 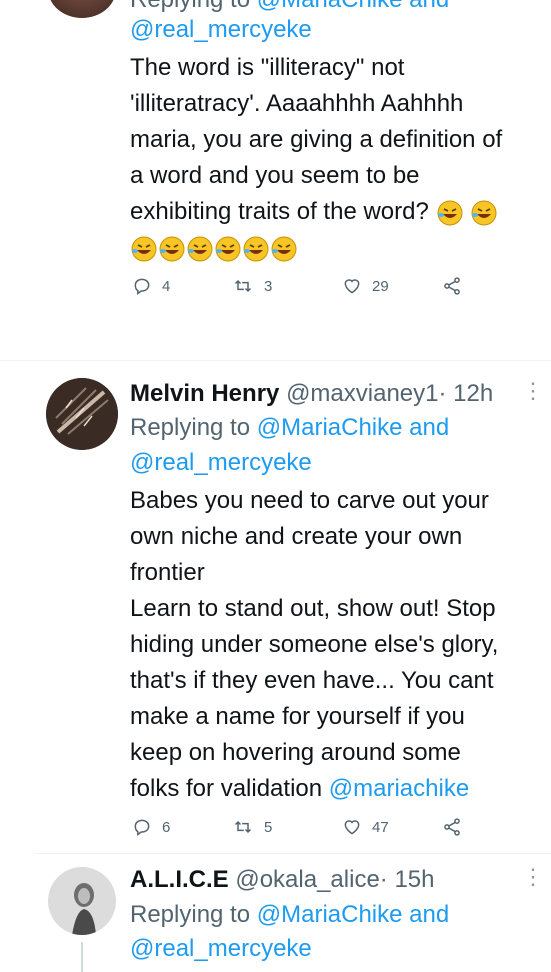 I want to click on body-line: 'illiteratracy'. Aaaahhhh Aahhhh, so click(x=297, y=103).